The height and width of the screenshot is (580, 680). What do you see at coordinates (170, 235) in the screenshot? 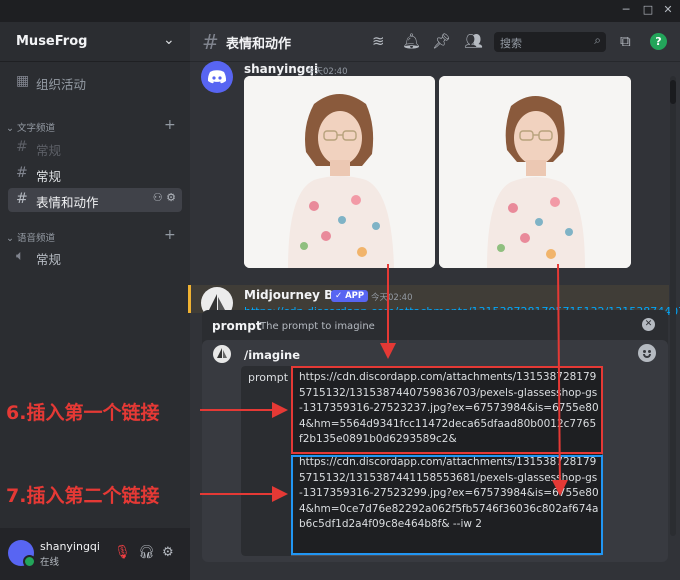
I see `add-voice-channel-icon: +` at bounding box center [170, 235].